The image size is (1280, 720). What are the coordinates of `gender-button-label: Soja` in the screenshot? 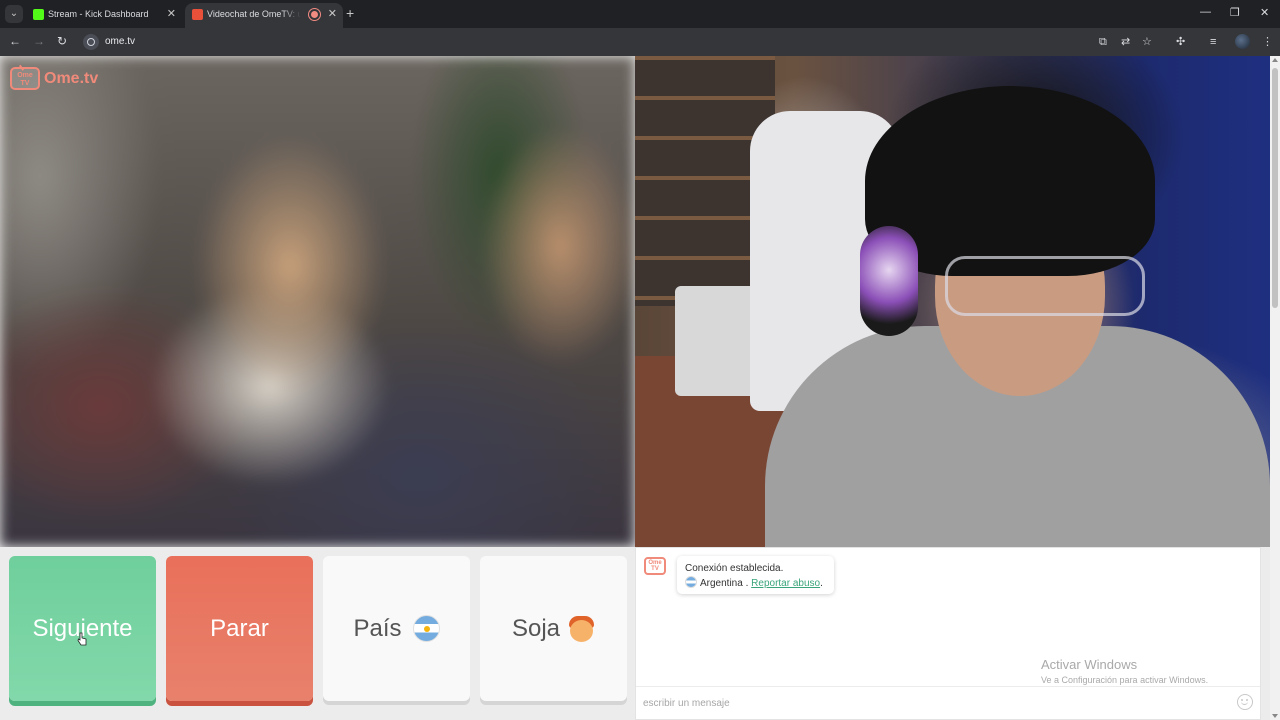 It's located at (536, 628).